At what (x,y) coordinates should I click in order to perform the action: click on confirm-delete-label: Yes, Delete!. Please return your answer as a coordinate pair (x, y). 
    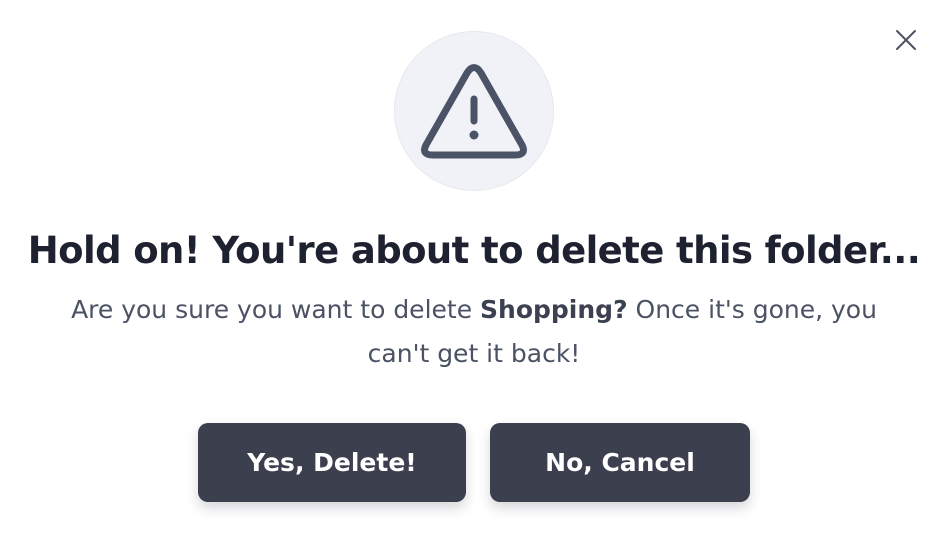
    Looking at the image, I should click on (332, 462).